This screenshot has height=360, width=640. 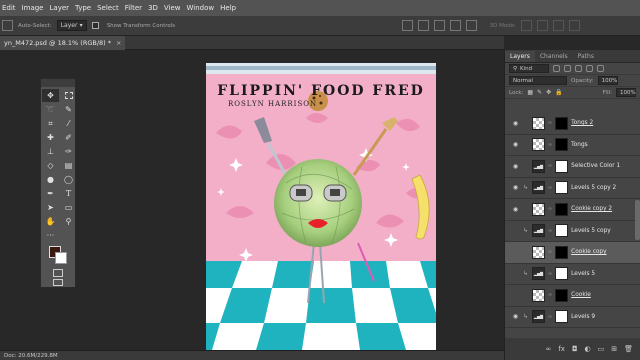 I want to click on layers-scrollbar, so click(x=637, y=220).